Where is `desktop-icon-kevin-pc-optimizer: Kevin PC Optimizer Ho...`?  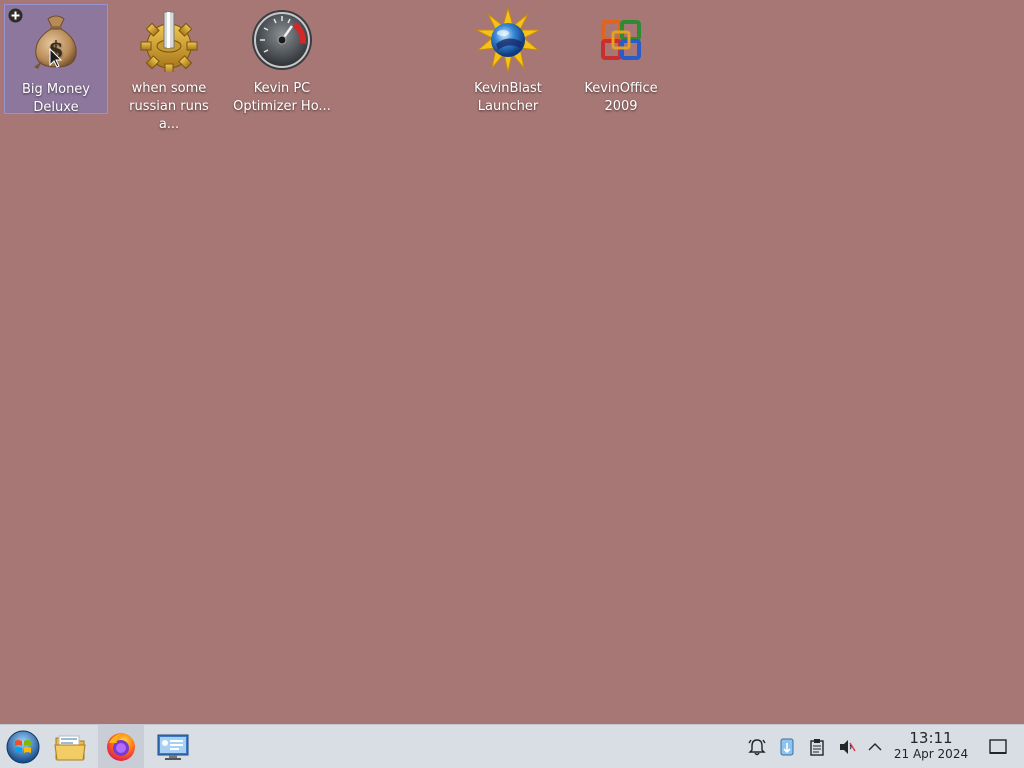 desktop-icon-kevin-pc-optimizer: Kevin PC Optimizer Ho... is located at coordinates (282, 59).